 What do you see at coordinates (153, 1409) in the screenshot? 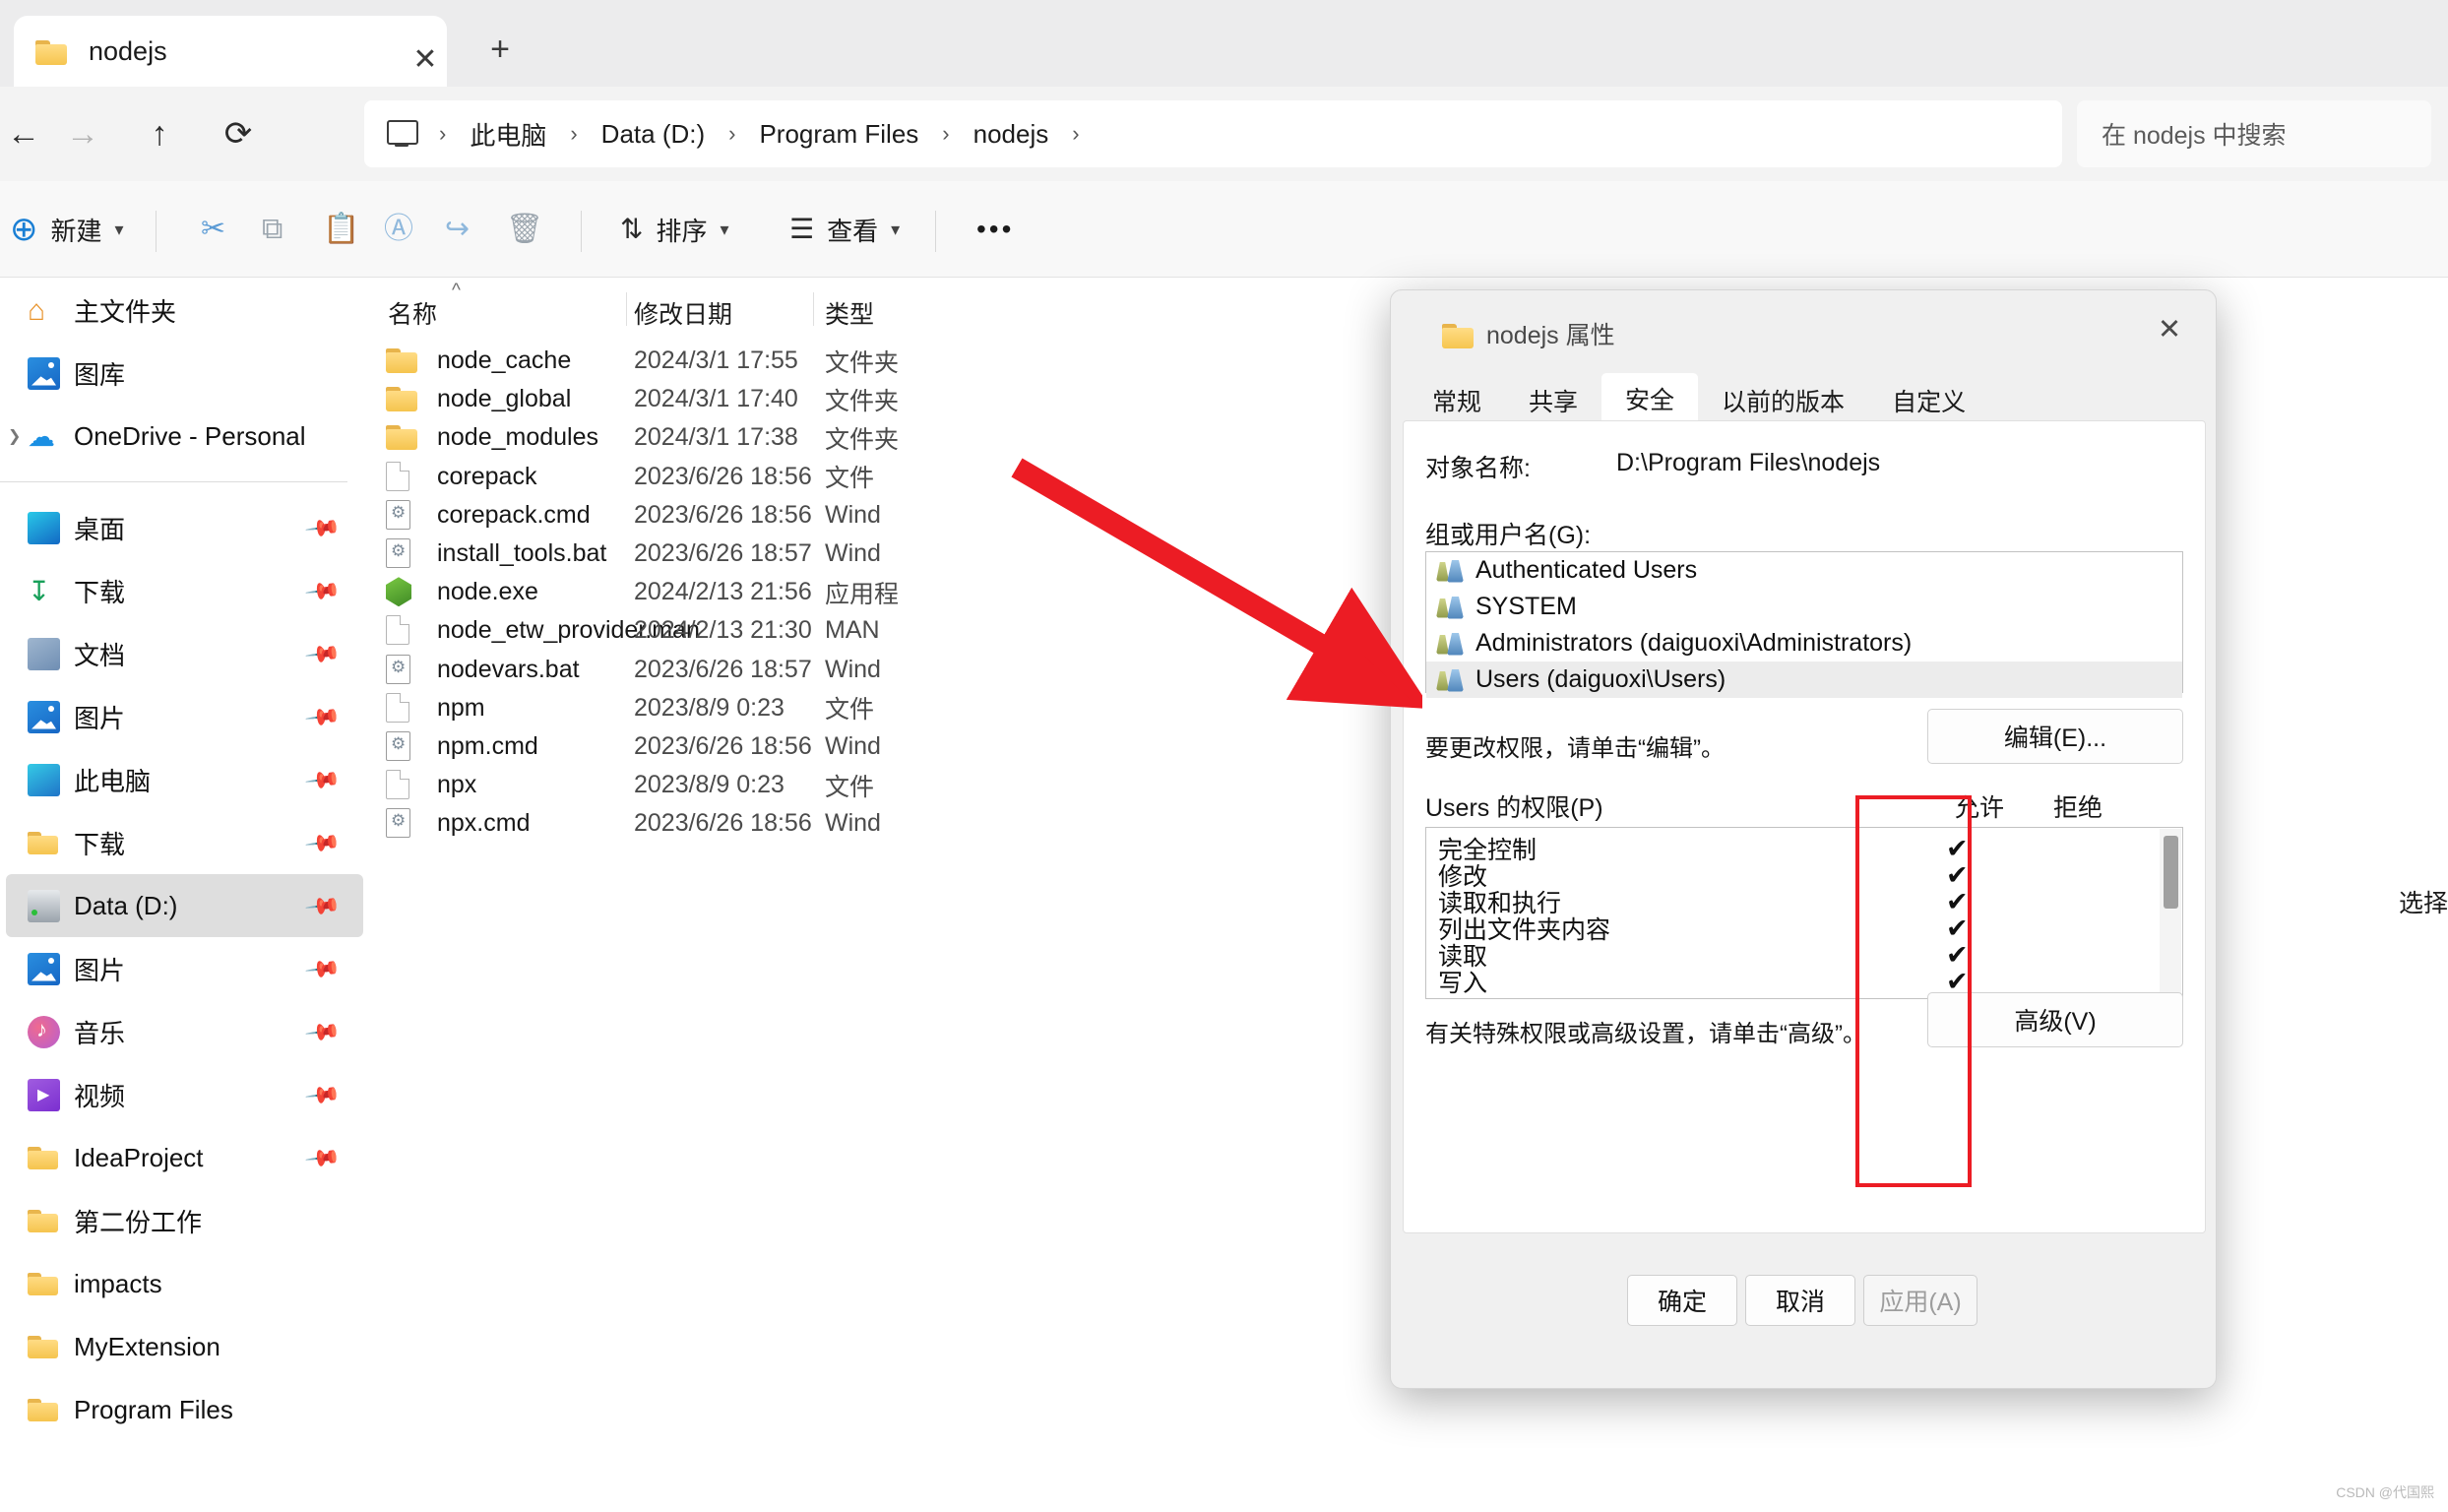
I see `sidebar-item-label: Program Files` at bounding box center [153, 1409].